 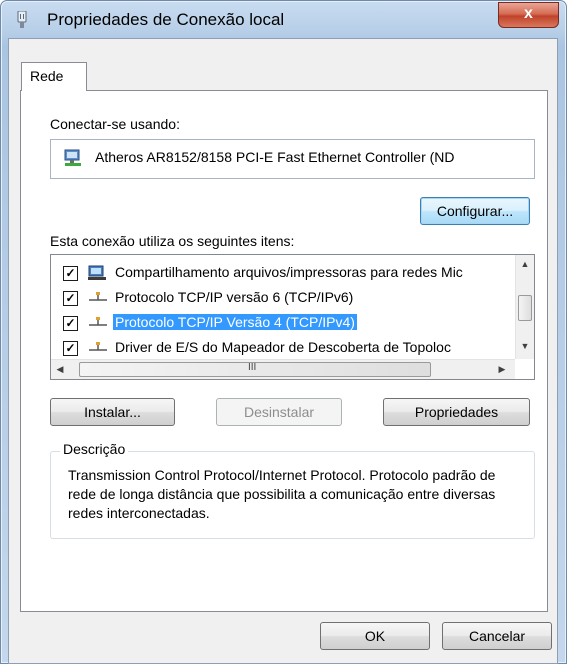 I want to click on list-item: ✓ Protocolo TCP/IP versão 6 (TCP/IPv6), so click(x=281, y=298).